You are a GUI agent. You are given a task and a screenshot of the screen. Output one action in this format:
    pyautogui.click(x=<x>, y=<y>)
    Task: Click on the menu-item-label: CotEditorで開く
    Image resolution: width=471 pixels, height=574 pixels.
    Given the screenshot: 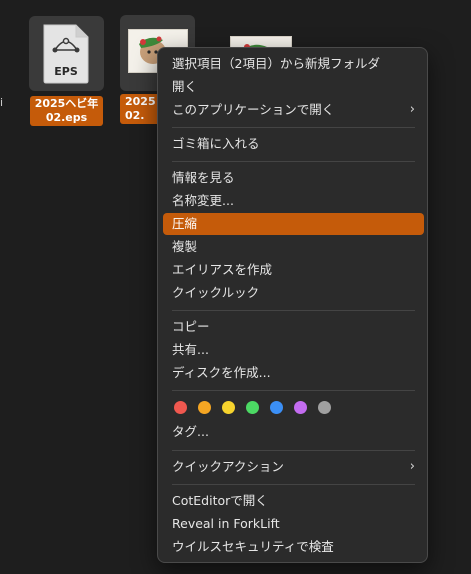 What is the action you would take?
    pyautogui.click(x=220, y=500)
    